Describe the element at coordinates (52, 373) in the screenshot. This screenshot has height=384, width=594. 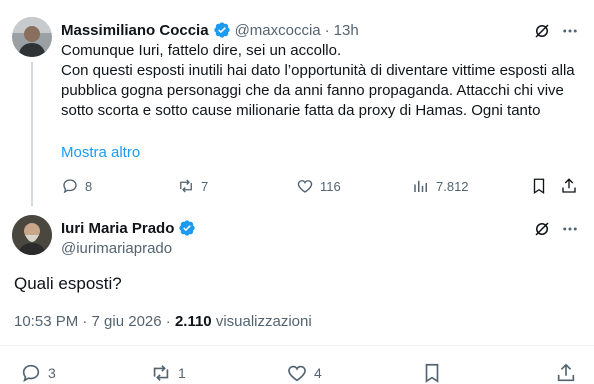
I see `reply-count: 3` at that location.